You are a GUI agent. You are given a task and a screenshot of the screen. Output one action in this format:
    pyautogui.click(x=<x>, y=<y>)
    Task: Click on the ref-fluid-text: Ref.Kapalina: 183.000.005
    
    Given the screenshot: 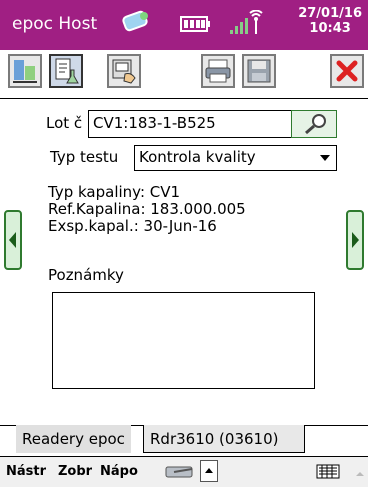 What is the action you would take?
    pyautogui.click(x=147, y=209)
    